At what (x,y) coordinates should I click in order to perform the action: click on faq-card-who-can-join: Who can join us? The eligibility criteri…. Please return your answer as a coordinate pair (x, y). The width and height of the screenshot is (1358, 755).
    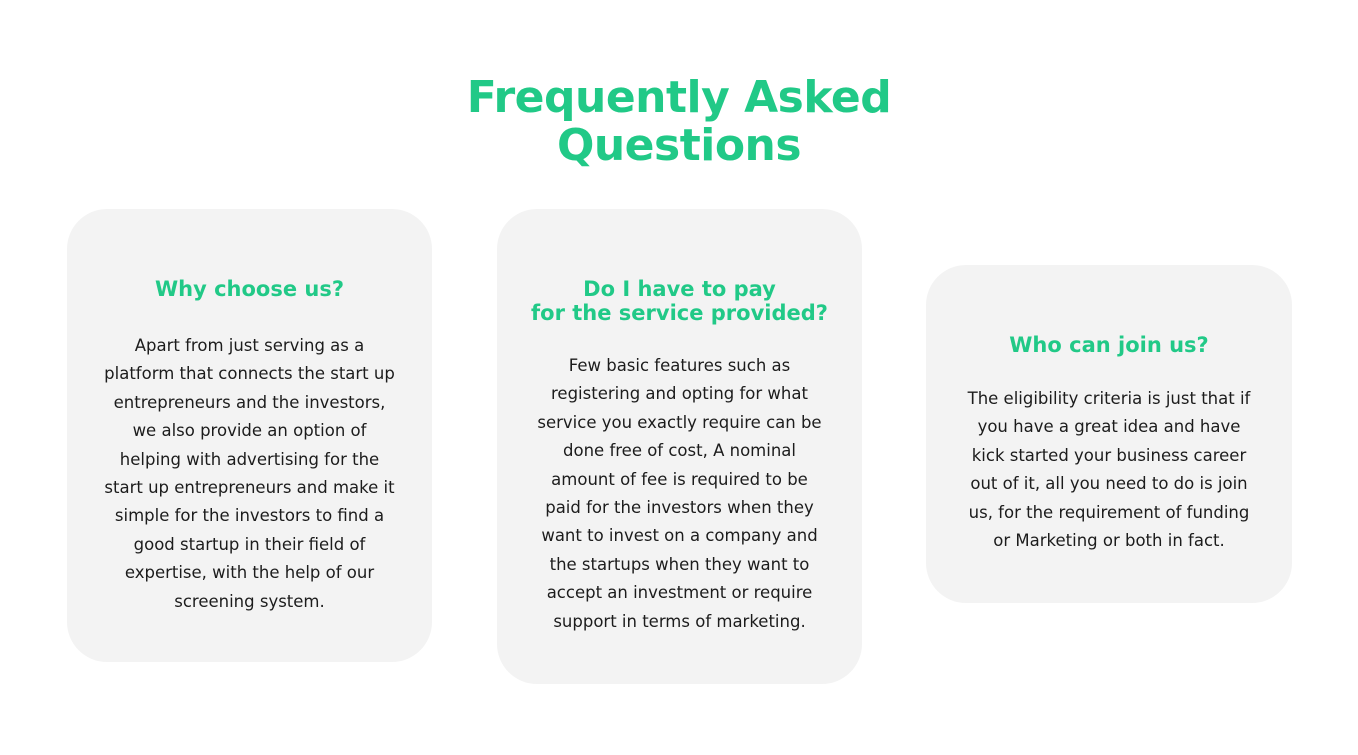
    Looking at the image, I should click on (1109, 434).